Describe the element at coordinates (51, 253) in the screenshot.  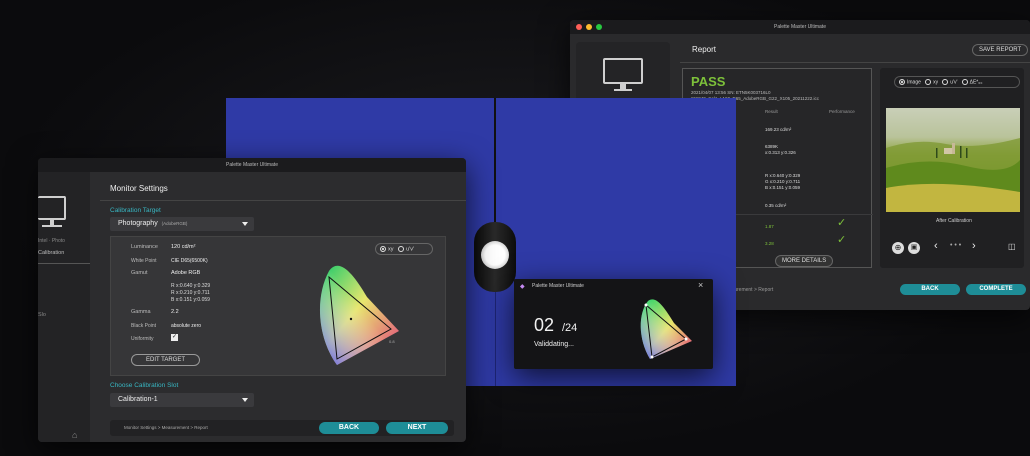
I see `sidebar-label-2: Calibration` at that location.